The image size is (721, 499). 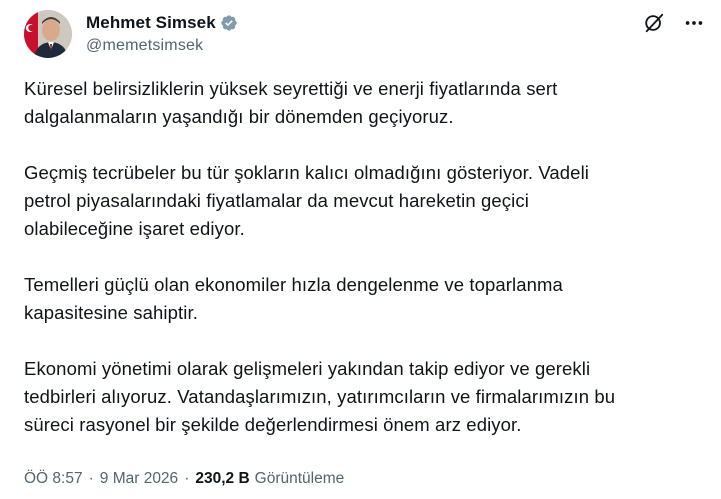 What do you see at coordinates (162, 33) in the screenshot?
I see `author-names: Mehmet Simsek @memetsimsek` at bounding box center [162, 33].